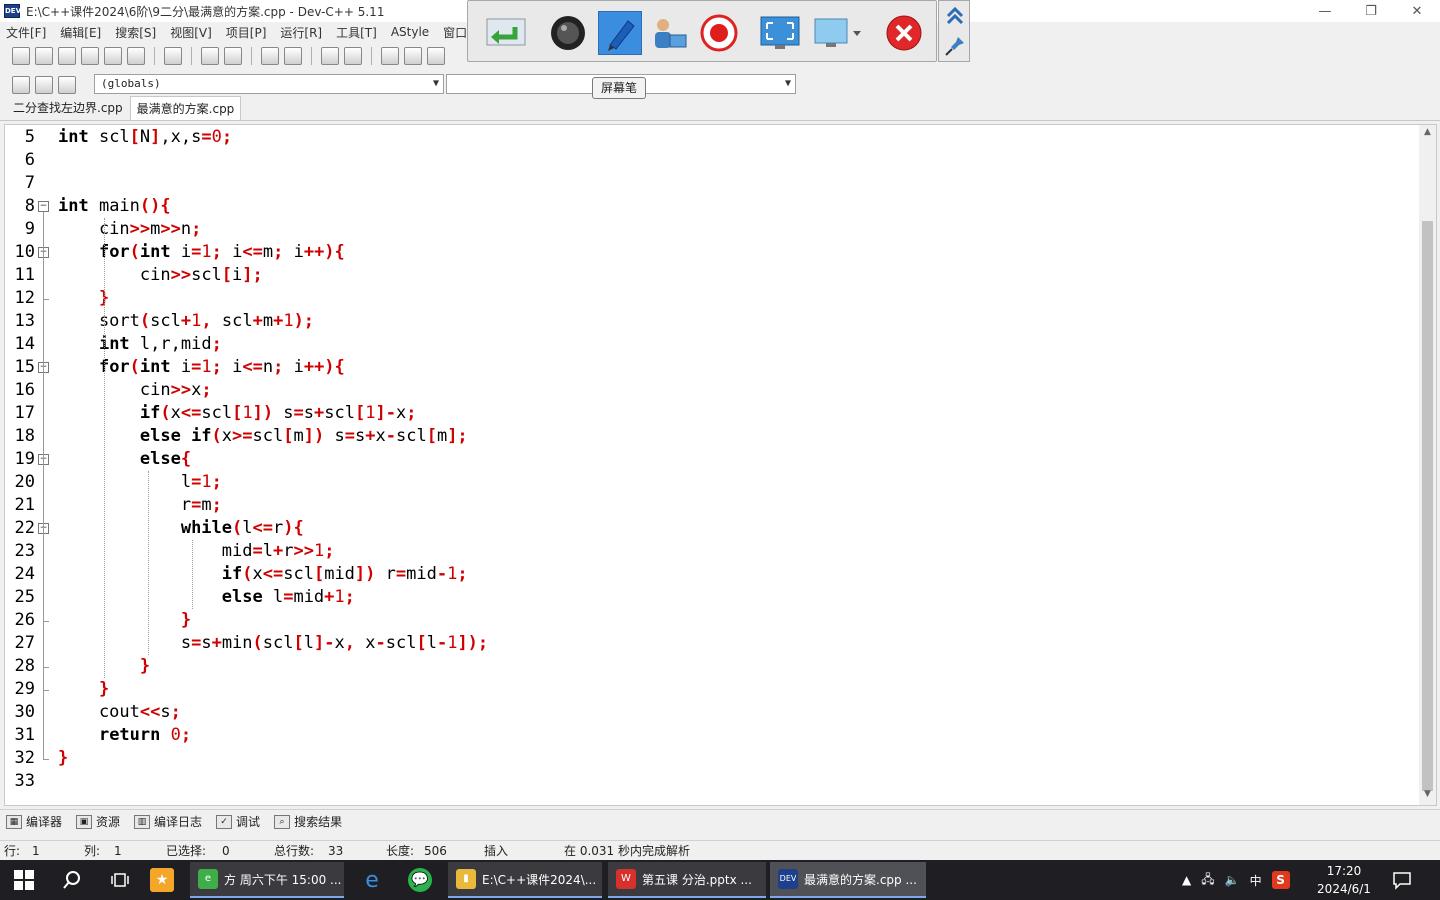 Image resolution: width=1440 pixels, height=900 pixels. Describe the element at coordinates (263, 436) in the screenshot. I see `code-line: else if(x>=scl[m]) s=s+x-scl[m];` at that location.